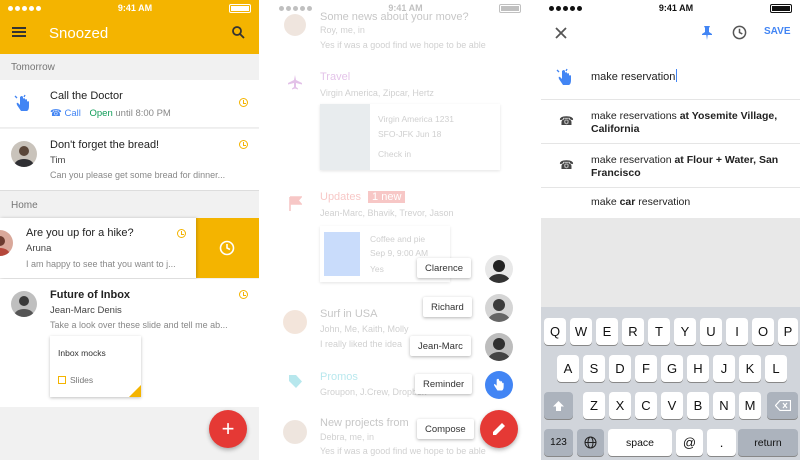 Image resolution: width=800 pixels, height=460 pixels. What do you see at coordinates (724, 368) in the screenshot?
I see `key-j: J` at bounding box center [724, 368].